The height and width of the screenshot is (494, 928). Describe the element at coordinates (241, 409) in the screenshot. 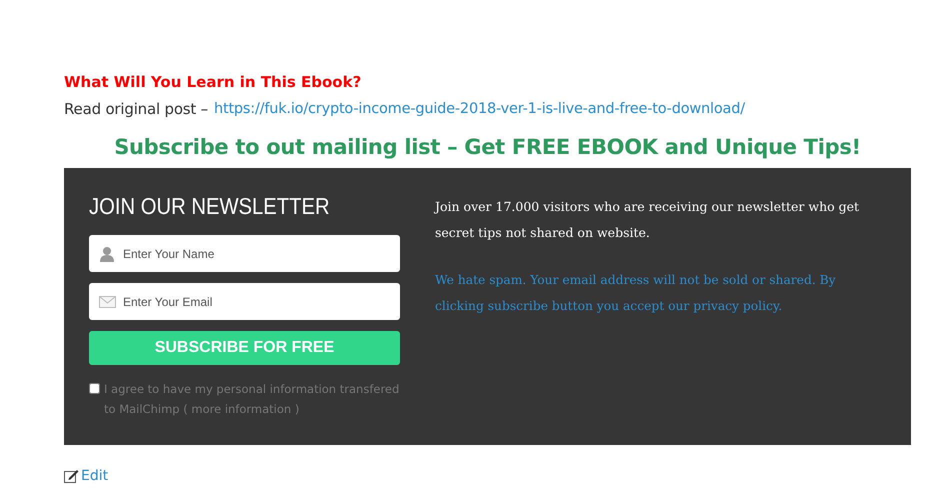

I see `more-information-link: ( more information )` at that location.